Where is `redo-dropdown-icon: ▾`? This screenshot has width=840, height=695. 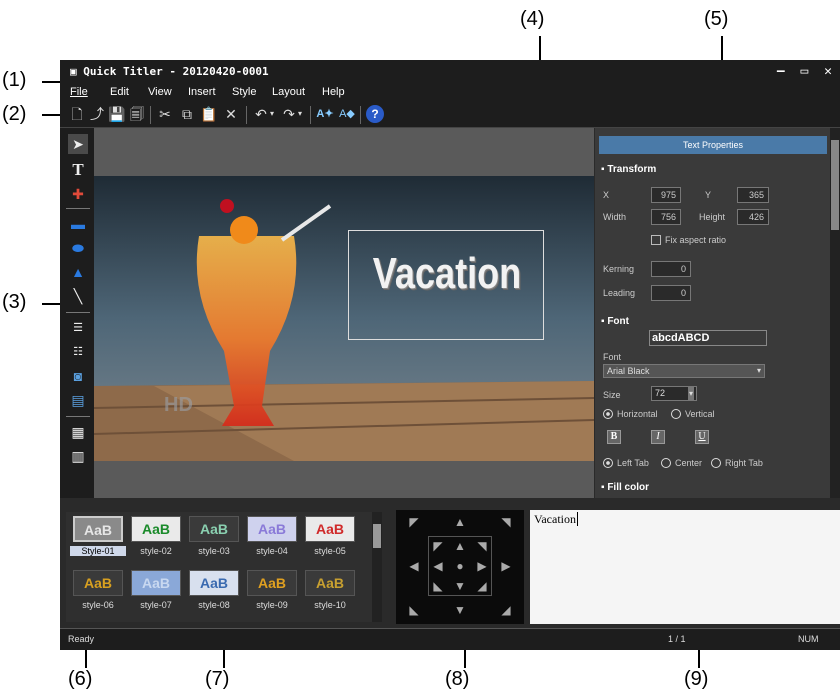
redo-dropdown-icon: ▾ is located at coordinates (300, 114).